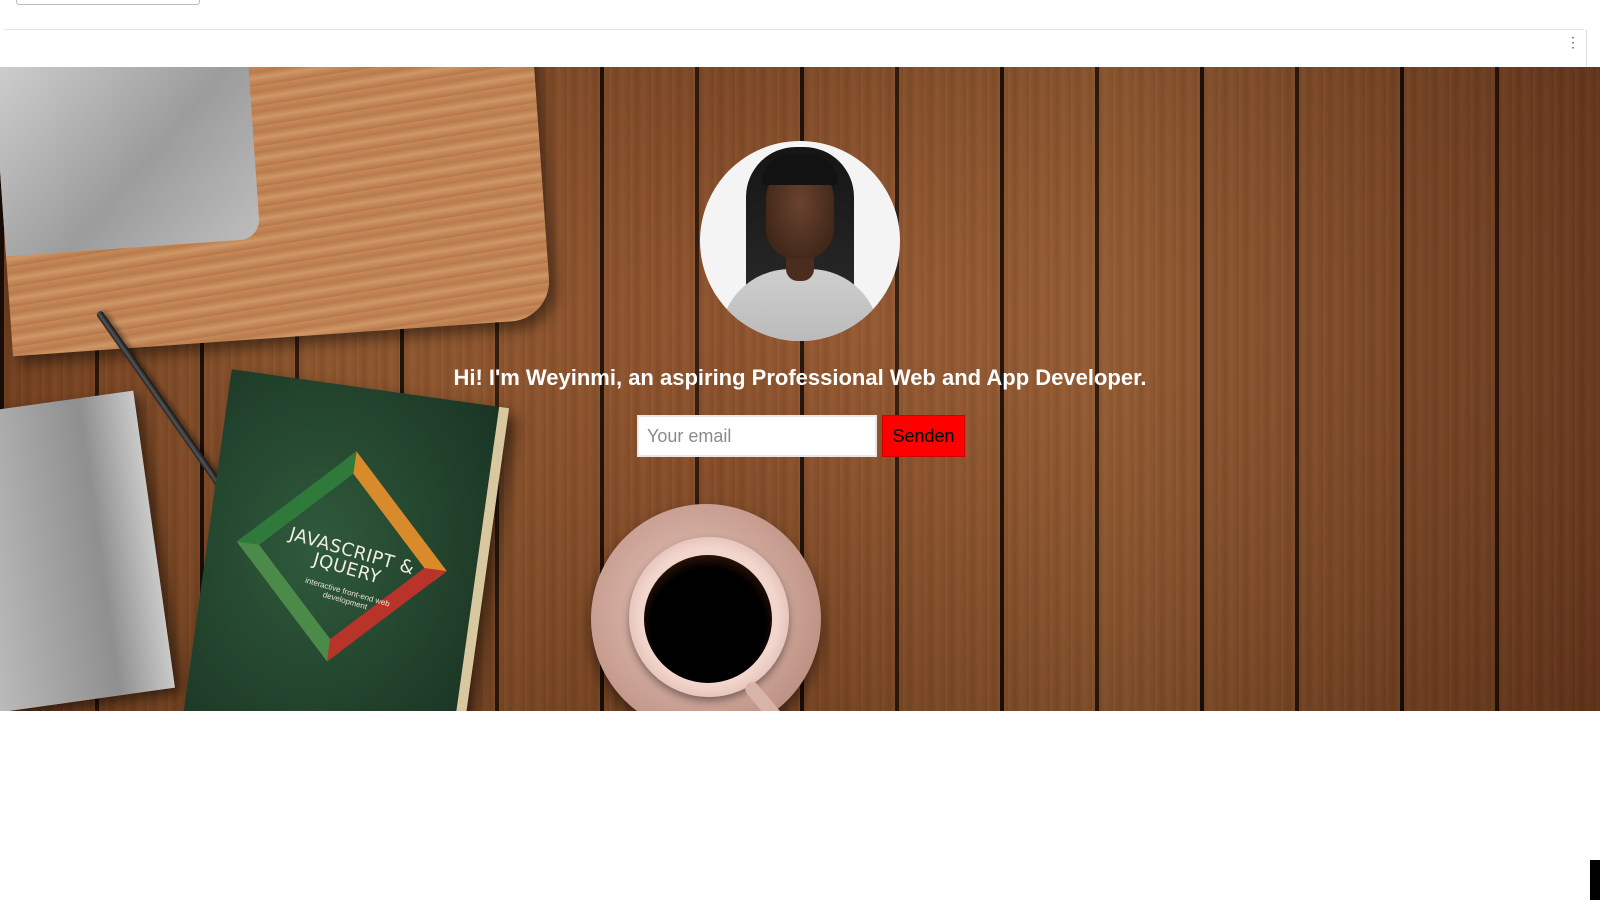 Image resolution: width=1600 pixels, height=900 pixels. I want to click on email-signup-form: Senden, so click(801, 436).